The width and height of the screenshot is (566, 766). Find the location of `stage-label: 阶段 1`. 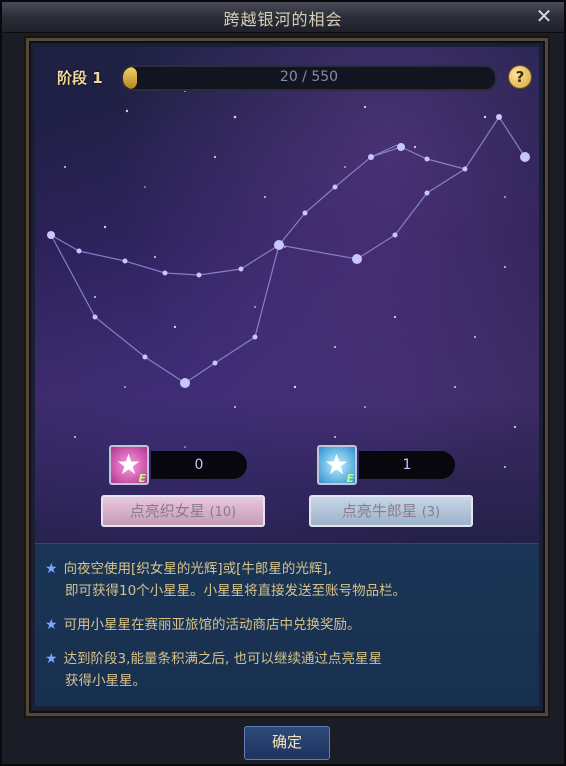

stage-label: 阶段 1 is located at coordinates (80, 78).